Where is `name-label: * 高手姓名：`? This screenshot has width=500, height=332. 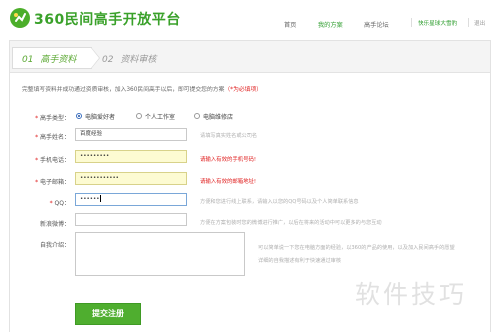 name-label: * 高手姓名： is located at coordinates (52, 137).